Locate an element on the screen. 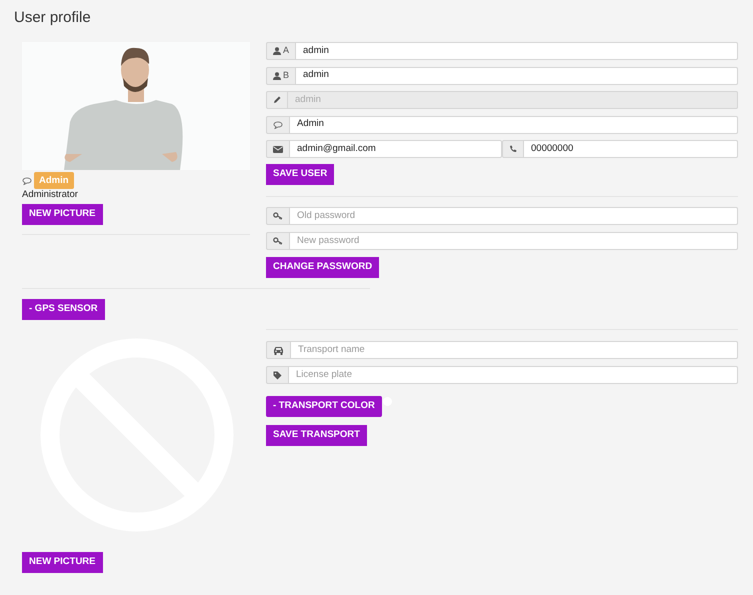  role-name: Administrator is located at coordinates (50, 194).